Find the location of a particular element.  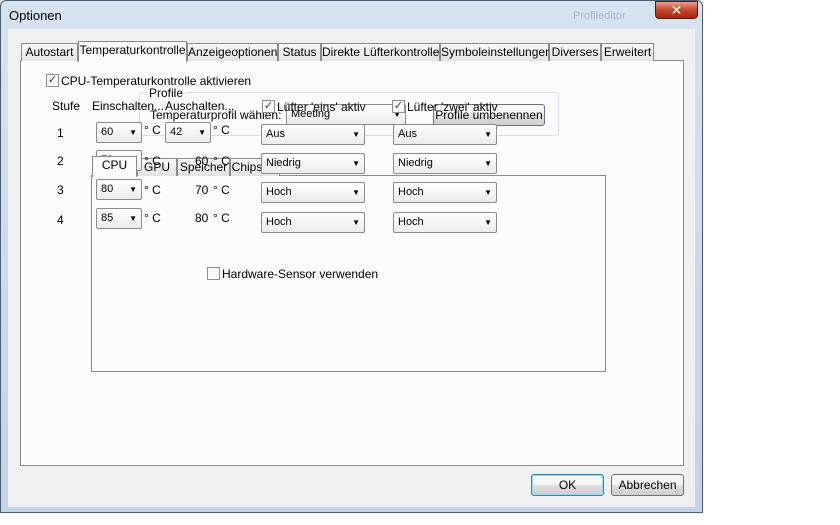

fan2-active-label: Lüfter 'zwei' aktiv is located at coordinates (452, 107).